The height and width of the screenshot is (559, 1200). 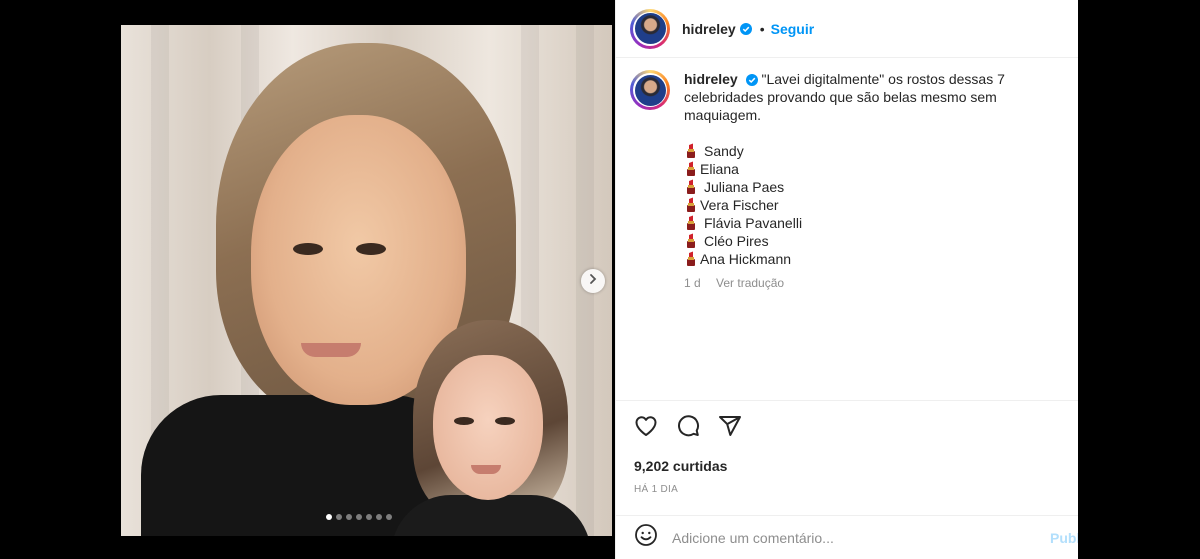 I want to click on comment-icon, so click(x=688, y=428).